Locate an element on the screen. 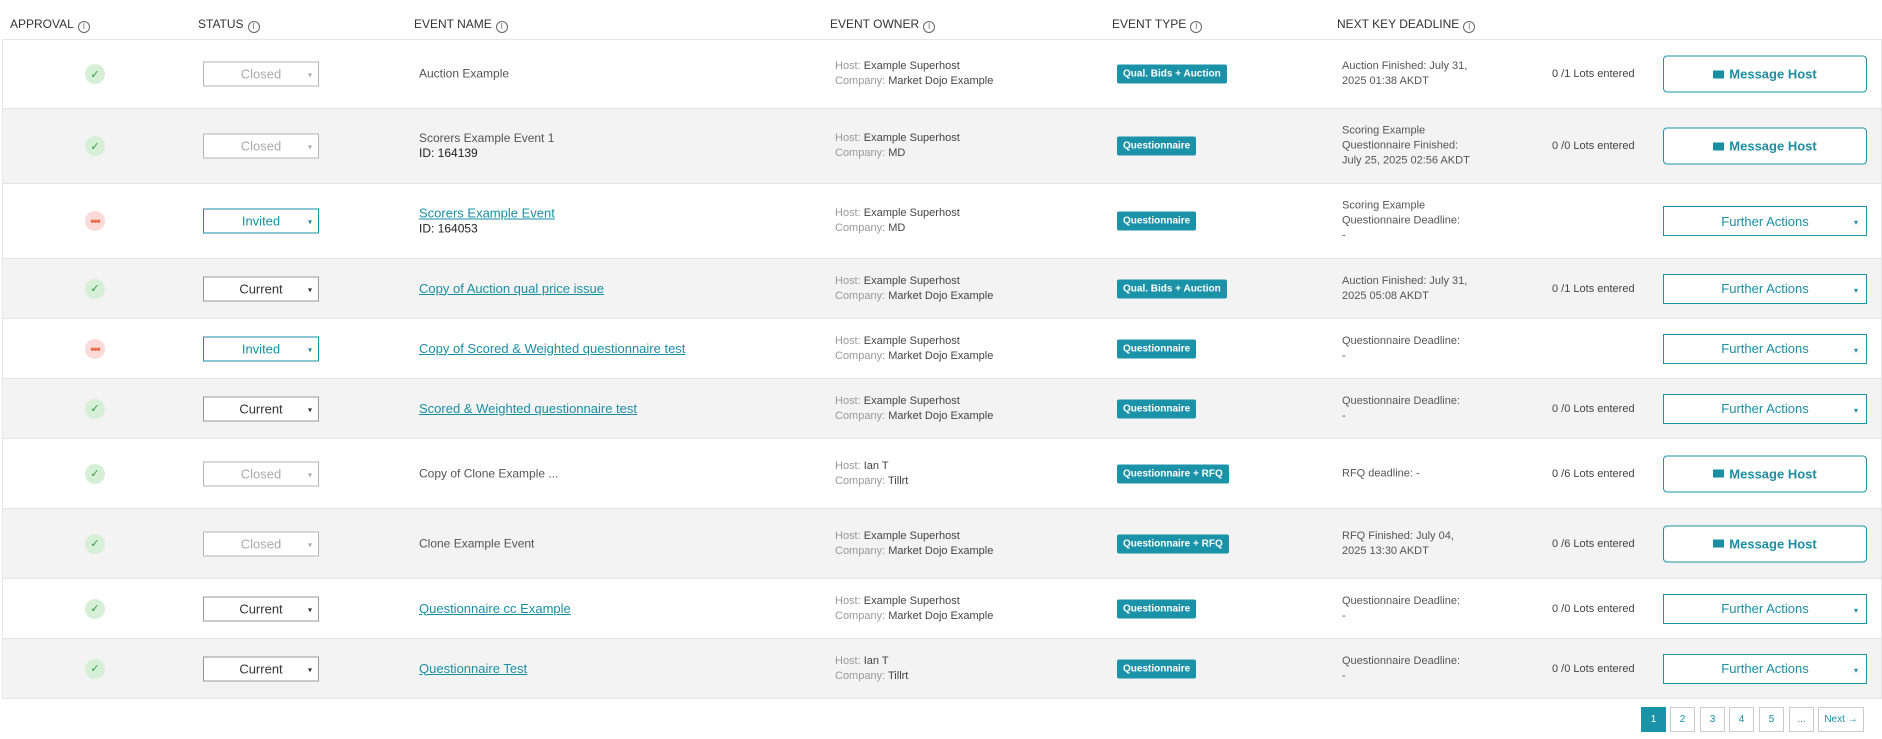 This screenshot has width=1882, height=739. lots-entered: 0 /0 Lots entered is located at coordinates (1593, 408).